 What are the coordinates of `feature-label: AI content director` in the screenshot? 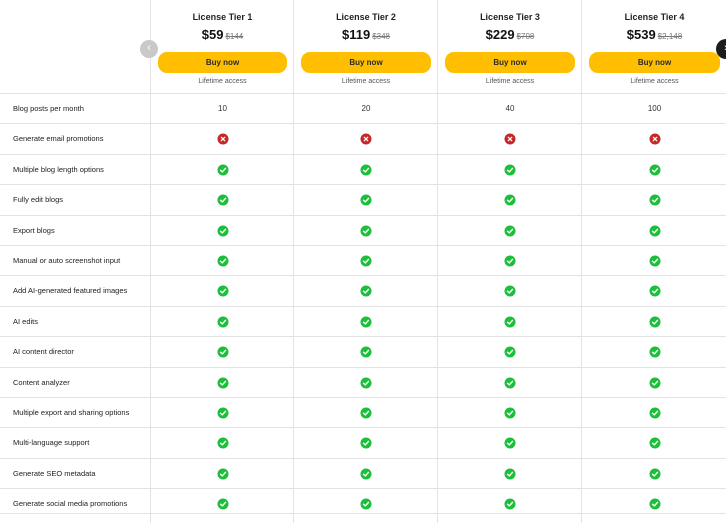 It's located at (43, 352).